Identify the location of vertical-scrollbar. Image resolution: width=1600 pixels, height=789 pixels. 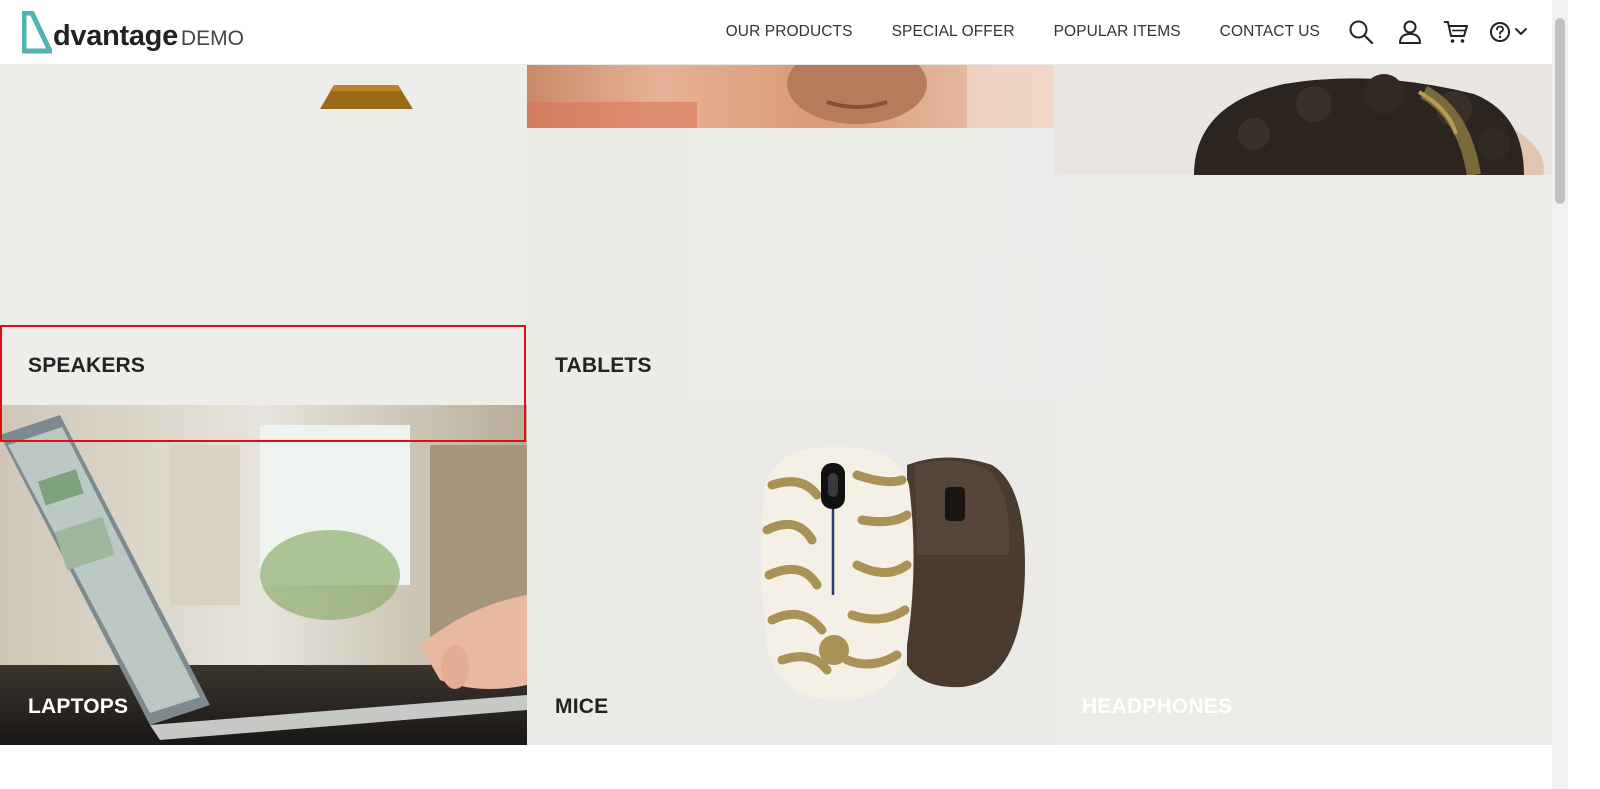
(1560, 394).